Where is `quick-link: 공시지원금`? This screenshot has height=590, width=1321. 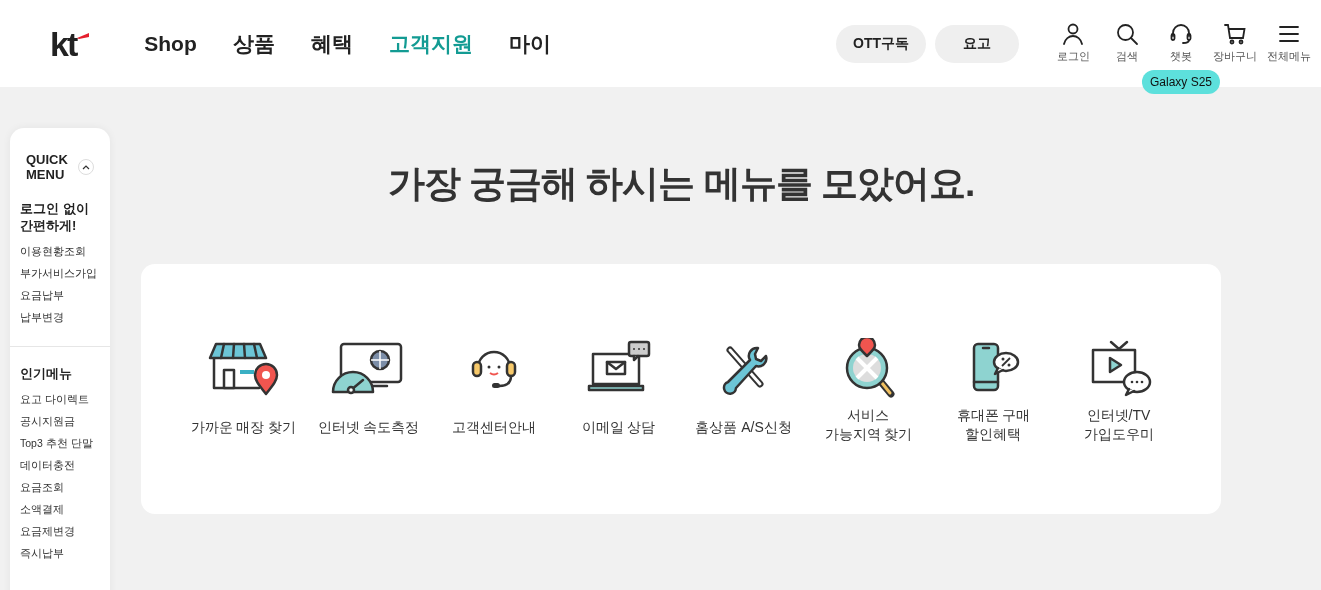
quick-link: 공시지원금 is located at coordinates (47, 421).